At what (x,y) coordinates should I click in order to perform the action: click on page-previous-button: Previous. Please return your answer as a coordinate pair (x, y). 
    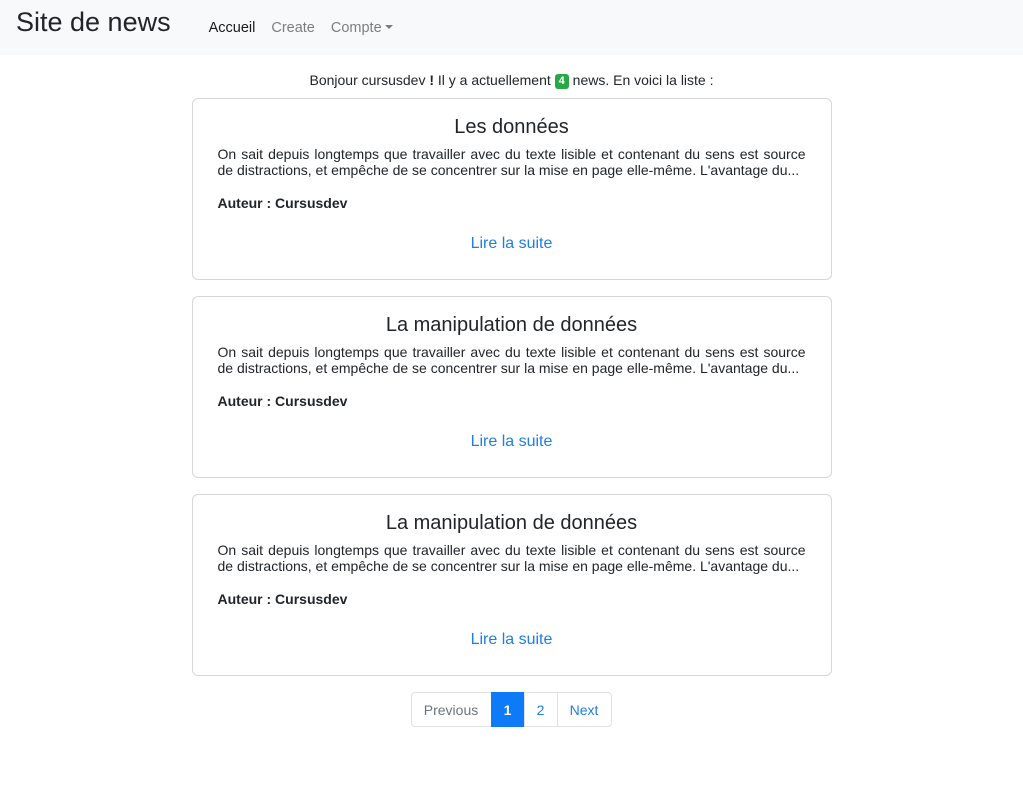
    Looking at the image, I should click on (451, 709).